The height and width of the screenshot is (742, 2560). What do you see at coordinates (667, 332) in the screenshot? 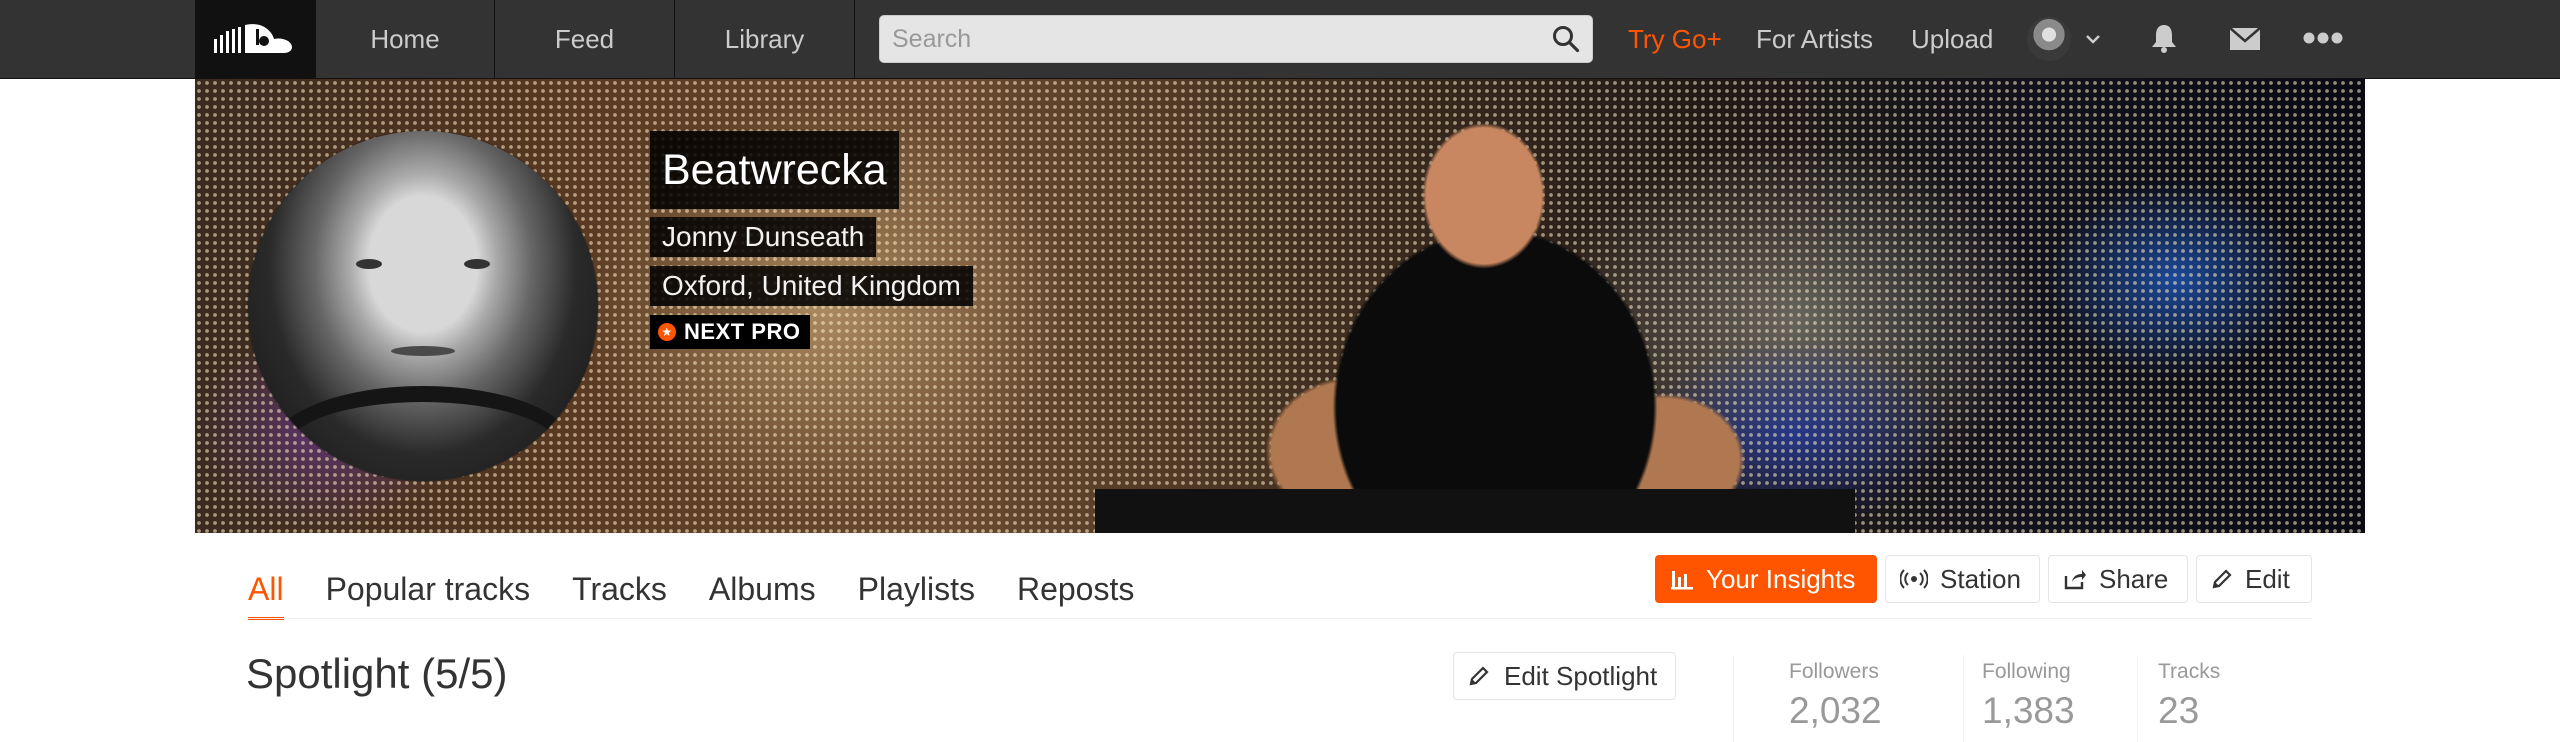
I see `pro-star-icon: ★` at bounding box center [667, 332].